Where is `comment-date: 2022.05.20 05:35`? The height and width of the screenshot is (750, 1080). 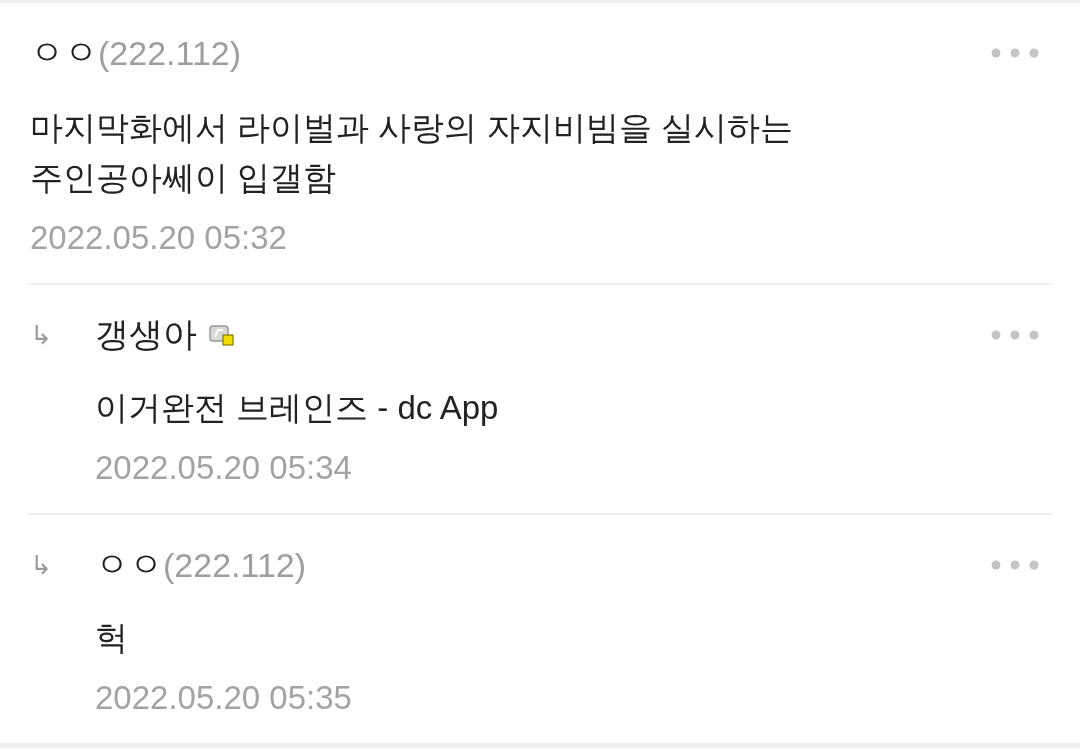
comment-date: 2022.05.20 05:35 is located at coordinates (224, 698).